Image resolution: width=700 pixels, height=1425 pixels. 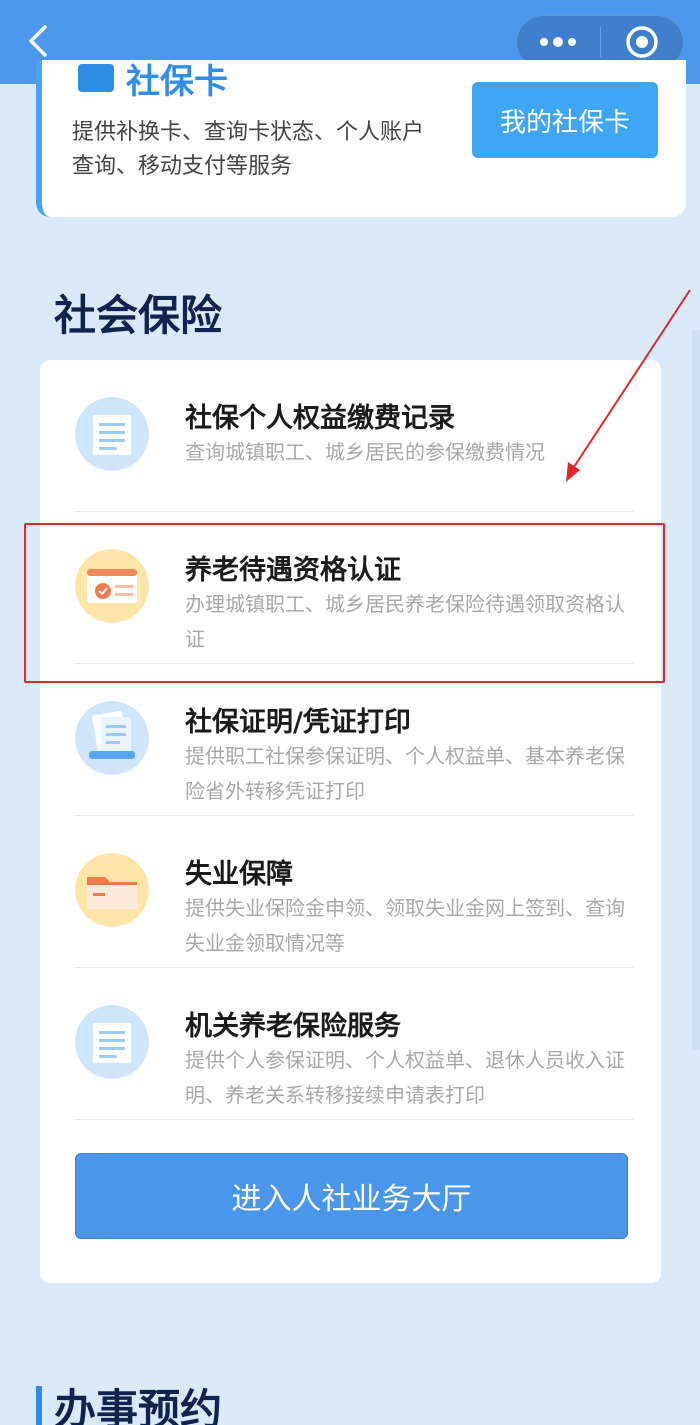 What do you see at coordinates (112, 890) in the screenshot?
I see `folder-icon` at bounding box center [112, 890].